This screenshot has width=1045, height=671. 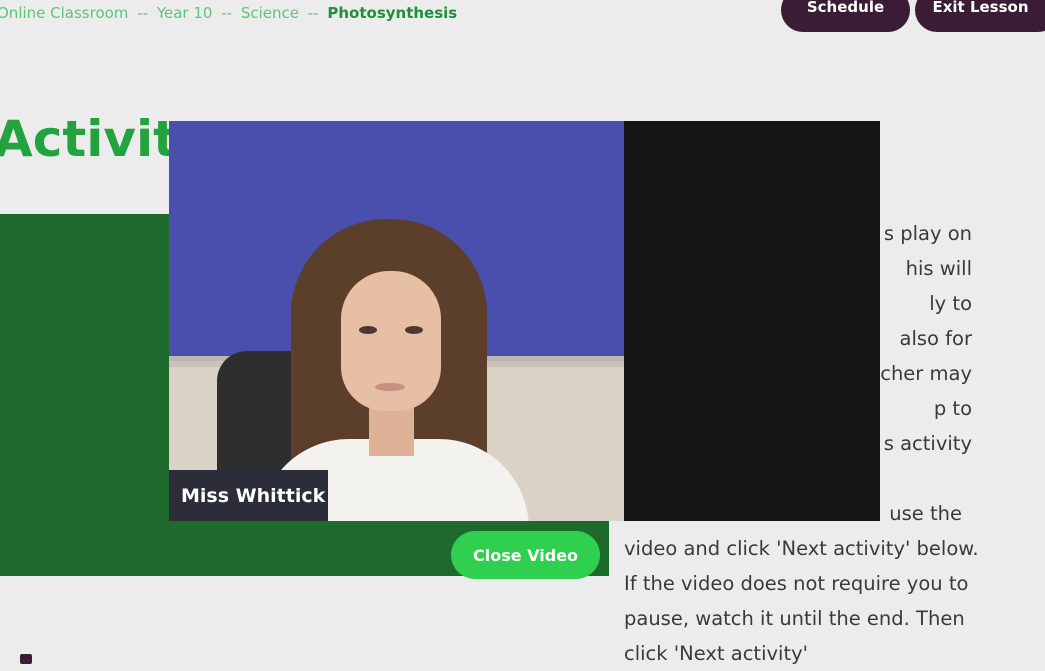 What do you see at coordinates (845, 16) in the screenshot?
I see `schedule-button: Schedule` at bounding box center [845, 16].